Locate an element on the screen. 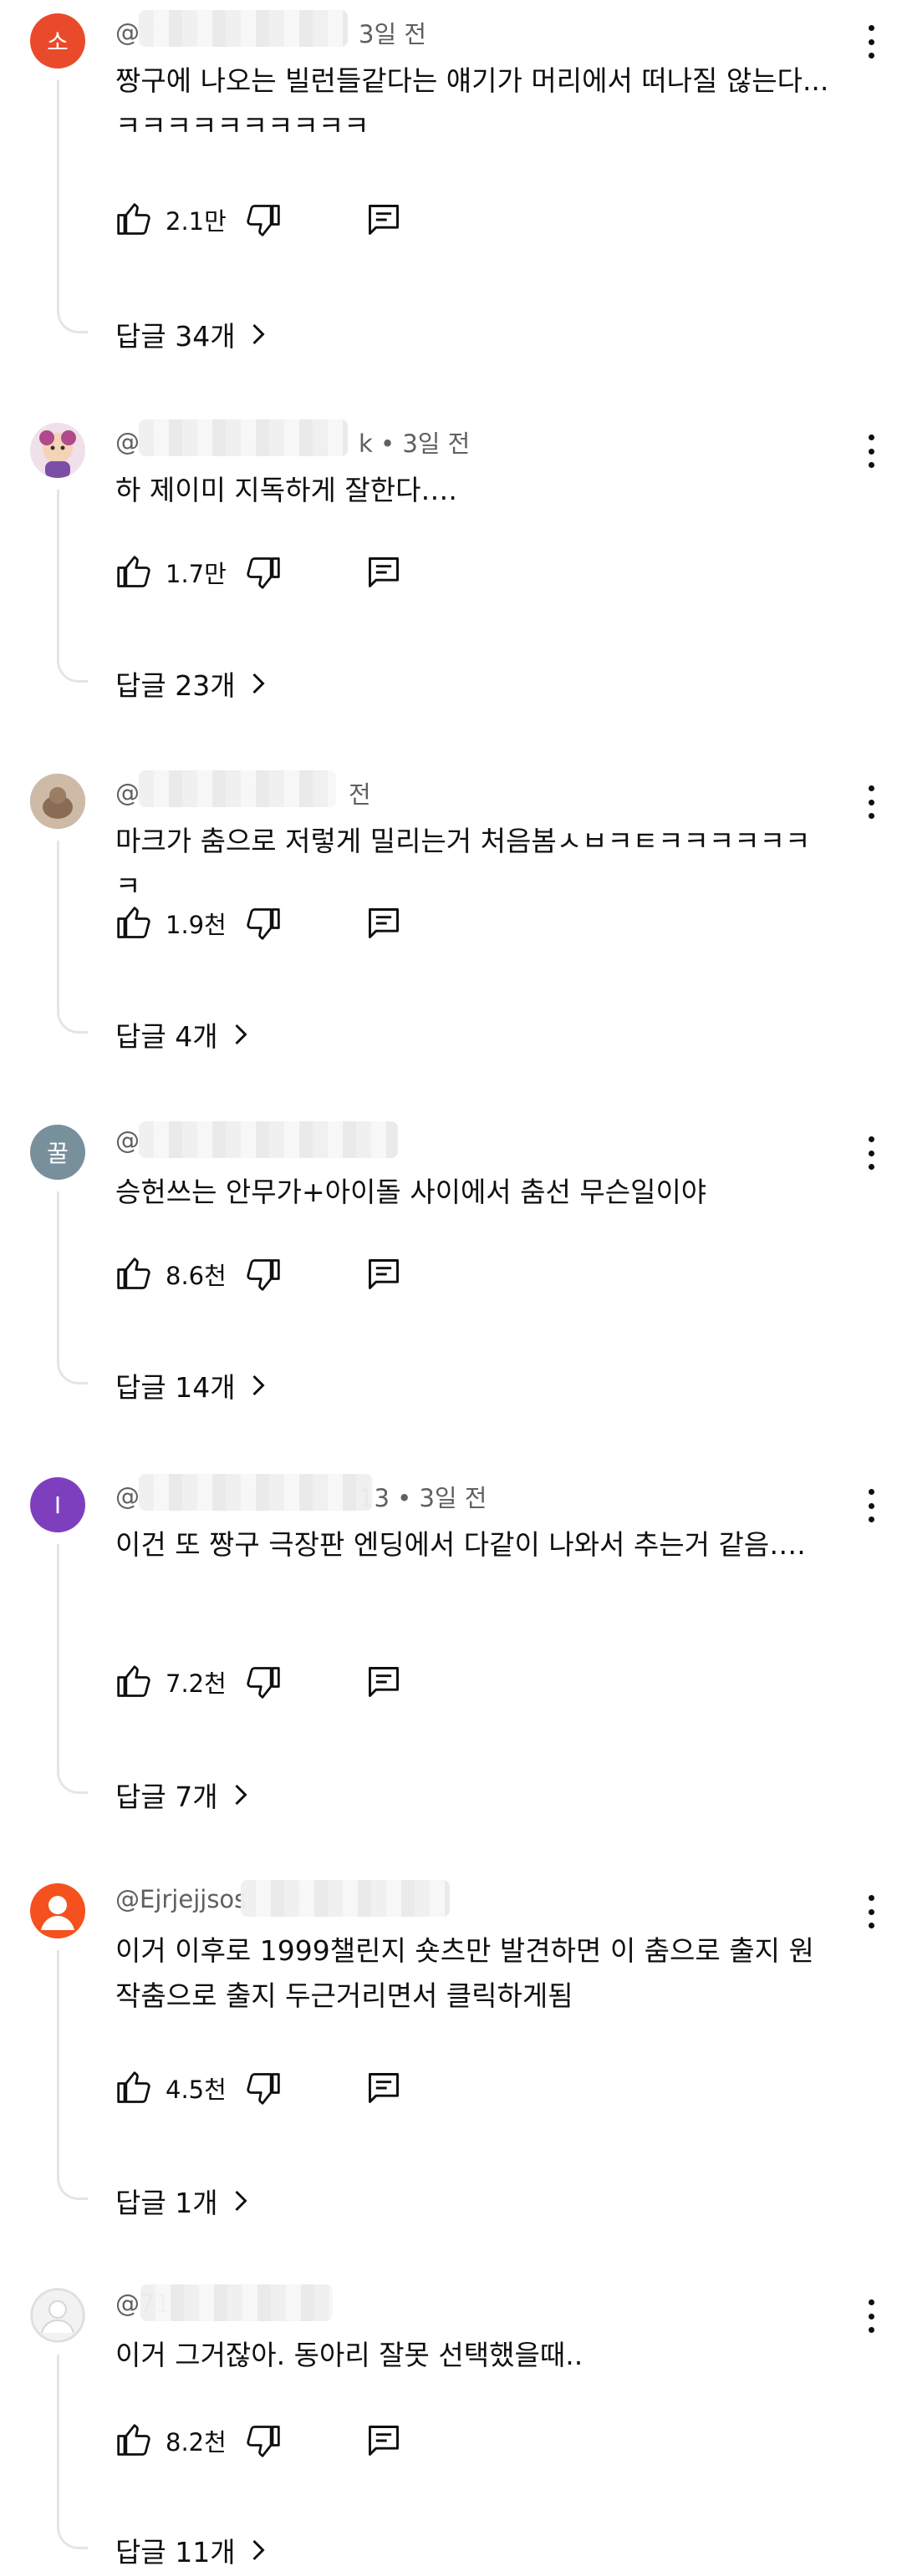 This screenshot has width=902, height=2576. replies-toggle: 답글 34개 is located at coordinates (191, 334).